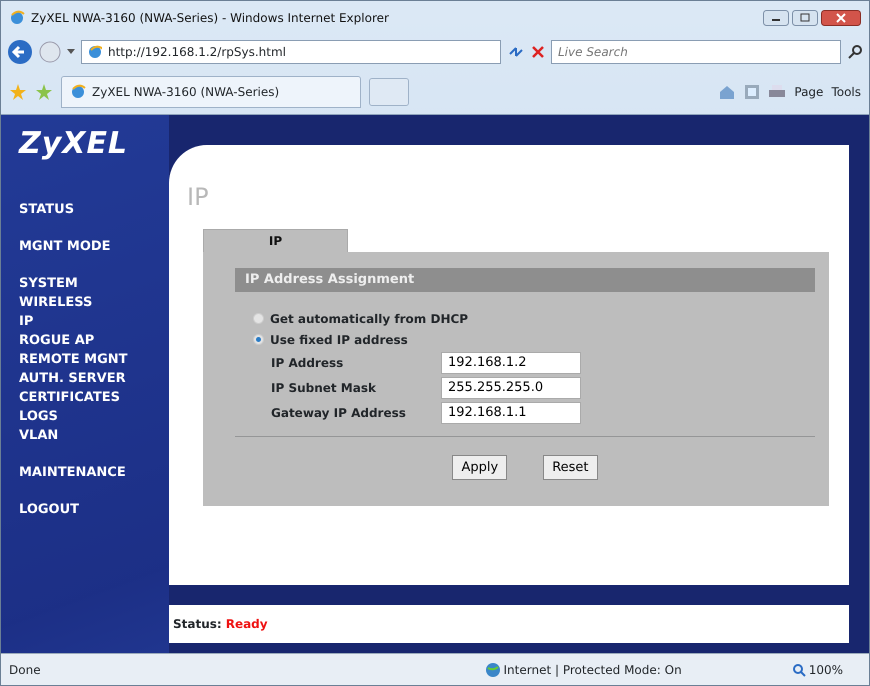  I want to click on page-title: IP, so click(198, 197).